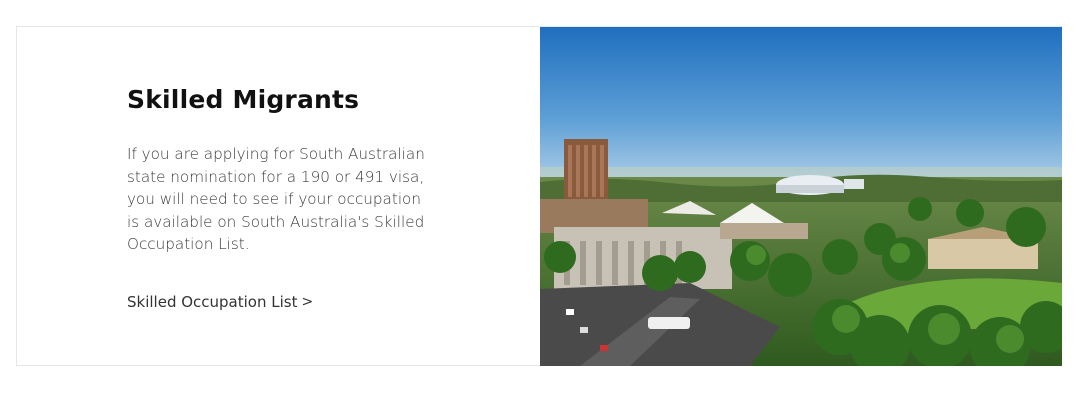 This screenshot has height=401, width=1080. Describe the element at coordinates (764, 231) in the screenshot. I see `festival-centre` at that location.